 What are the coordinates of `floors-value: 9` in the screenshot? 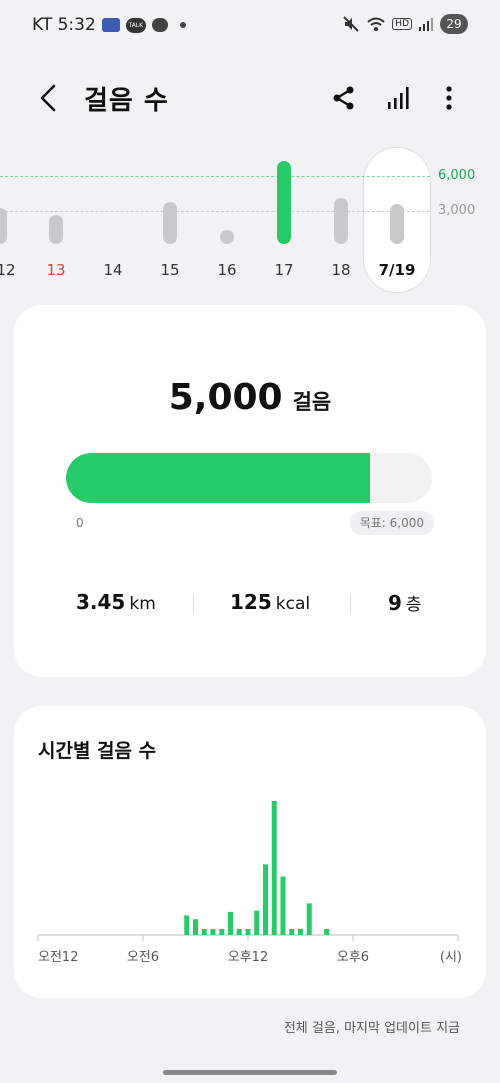 It's located at (395, 603).